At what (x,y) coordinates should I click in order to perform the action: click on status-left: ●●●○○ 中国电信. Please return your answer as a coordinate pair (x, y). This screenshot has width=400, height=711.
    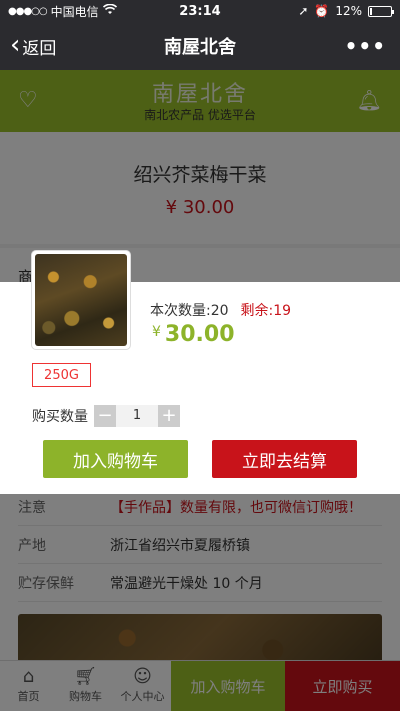
    Looking at the image, I should click on (83, 11).